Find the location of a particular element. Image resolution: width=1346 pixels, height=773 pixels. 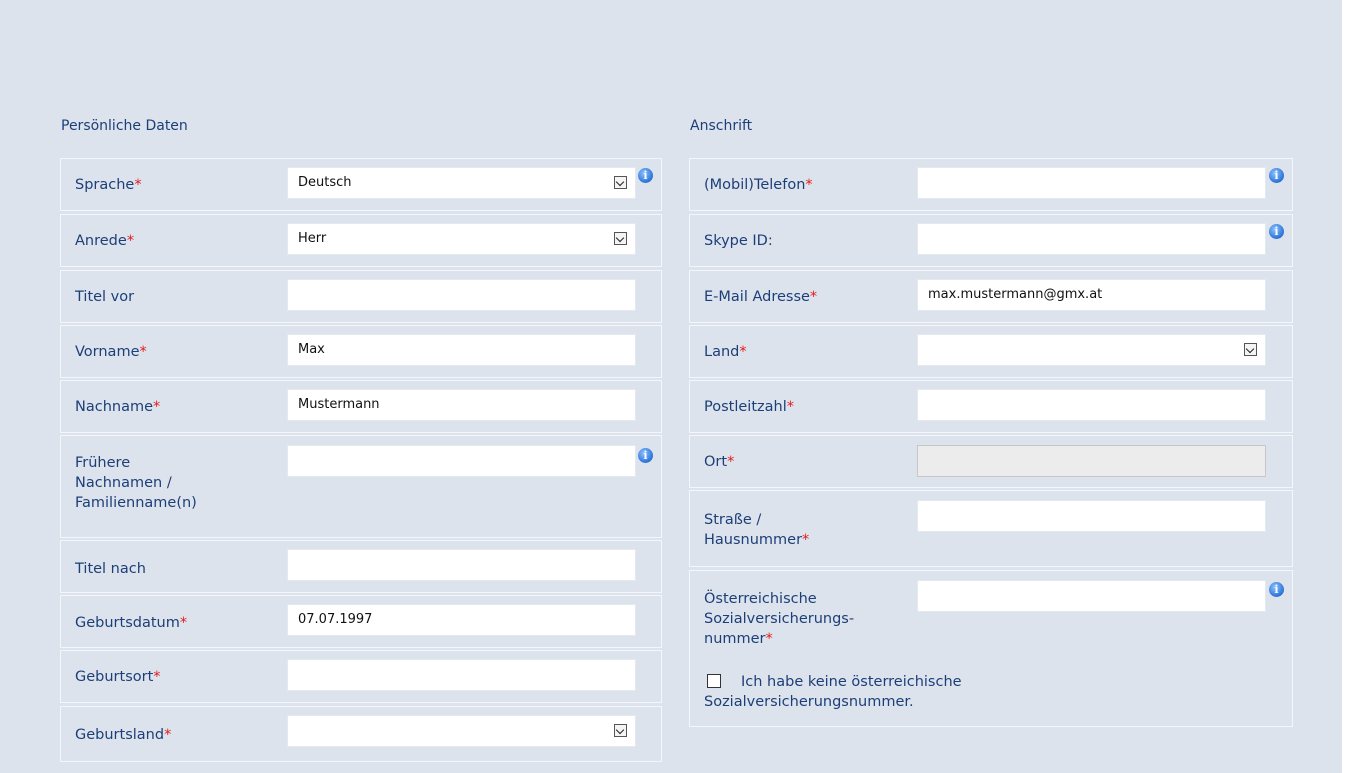

row-geburtsdatum: Geburtsdatum* 07.07.1997 is located at coordinates (361, 621).